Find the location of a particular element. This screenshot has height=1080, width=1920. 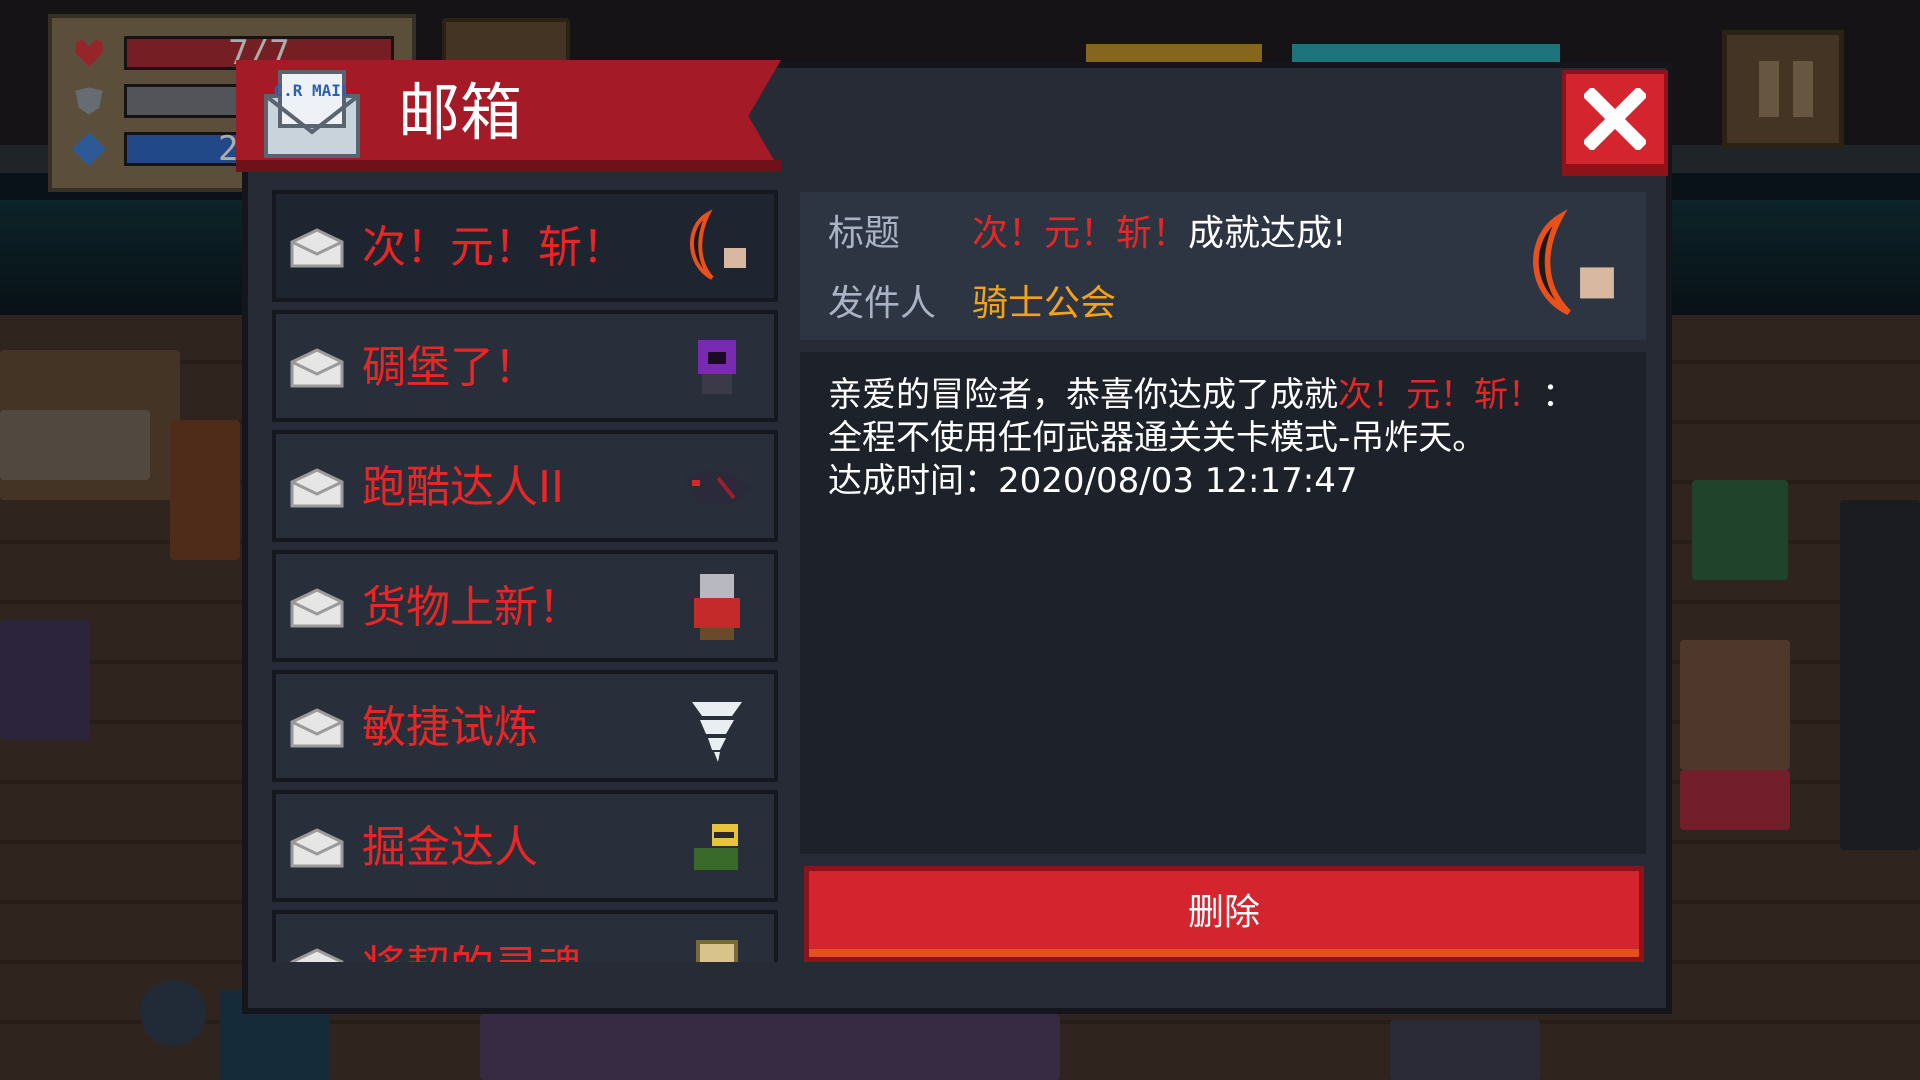

mail-item: 跑酷达人II is located at coordinates (525, 486).